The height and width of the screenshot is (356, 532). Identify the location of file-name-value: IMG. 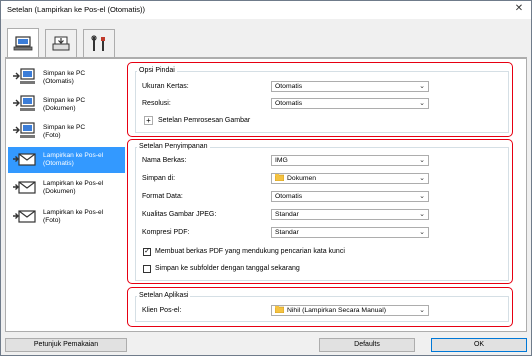
(281, 160).